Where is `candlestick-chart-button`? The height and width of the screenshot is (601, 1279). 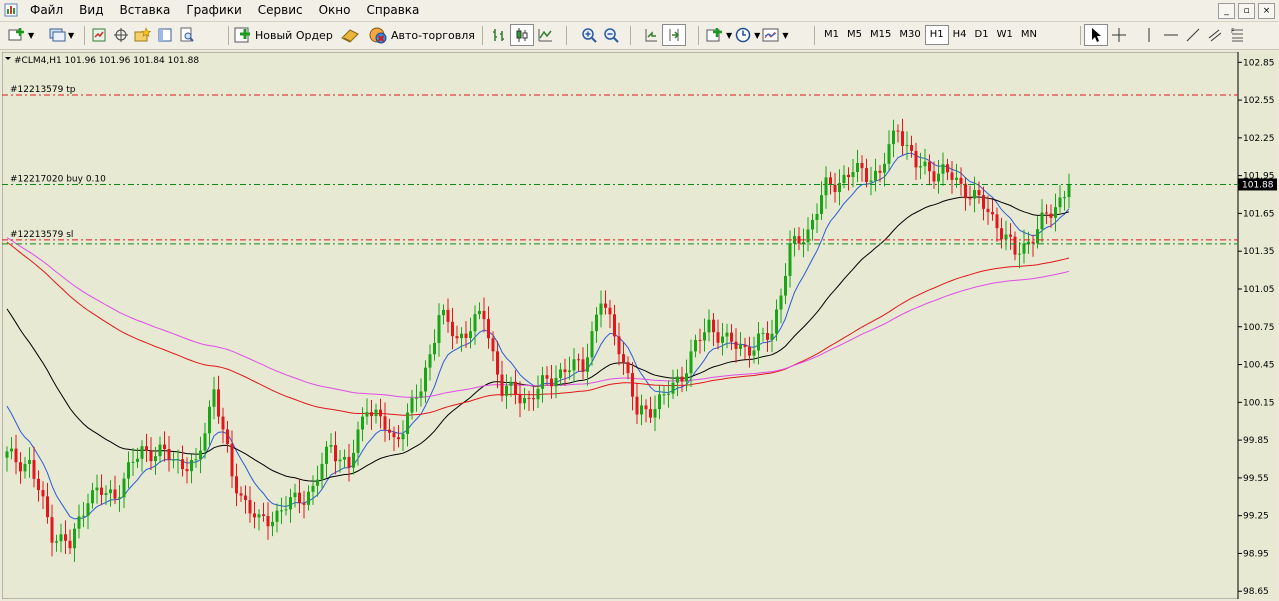
candlestick-chart-button is located at coordinates (522, 35).